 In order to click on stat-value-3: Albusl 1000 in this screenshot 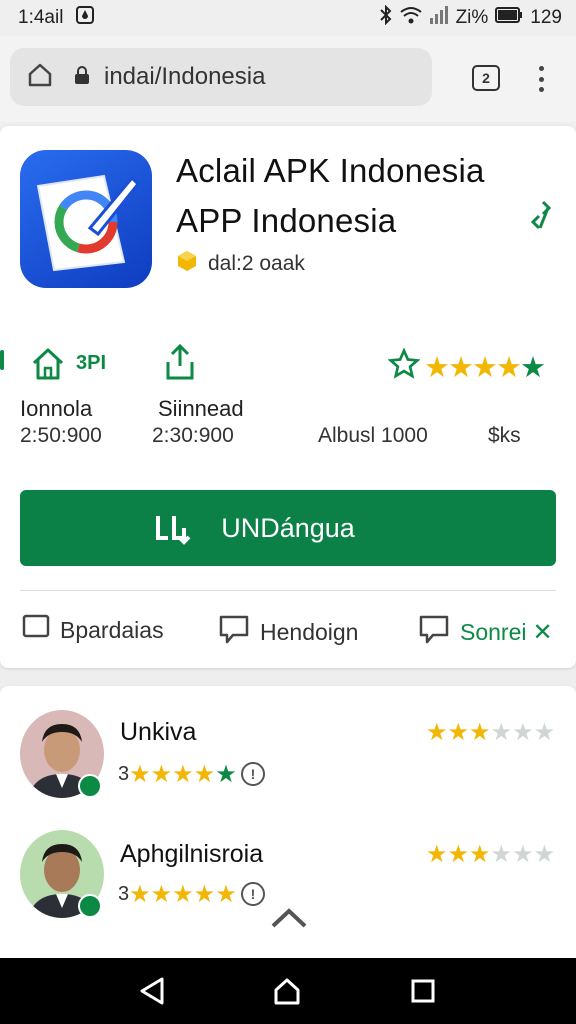, I will do `click(373, 435)`.